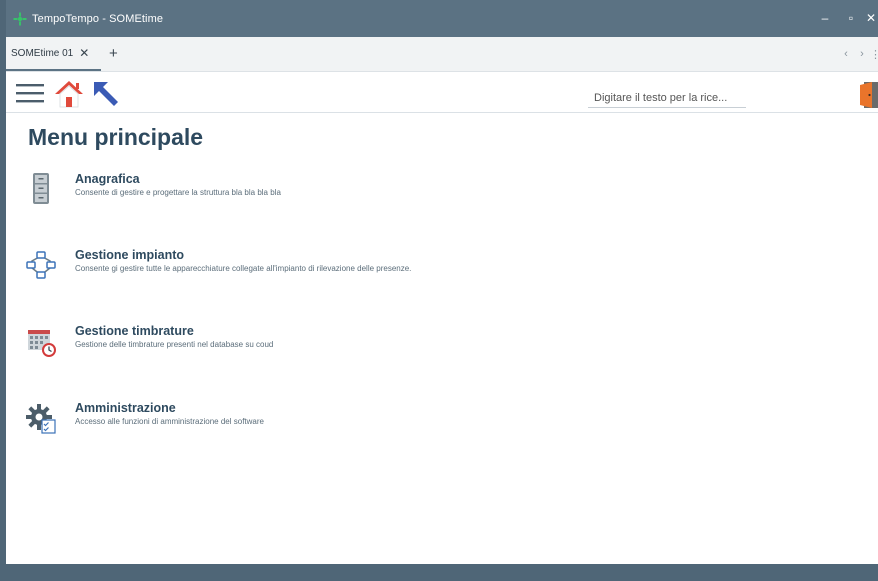 The image size is (878, 581). I want to click on add-tab-button: +, so click(113, 54).